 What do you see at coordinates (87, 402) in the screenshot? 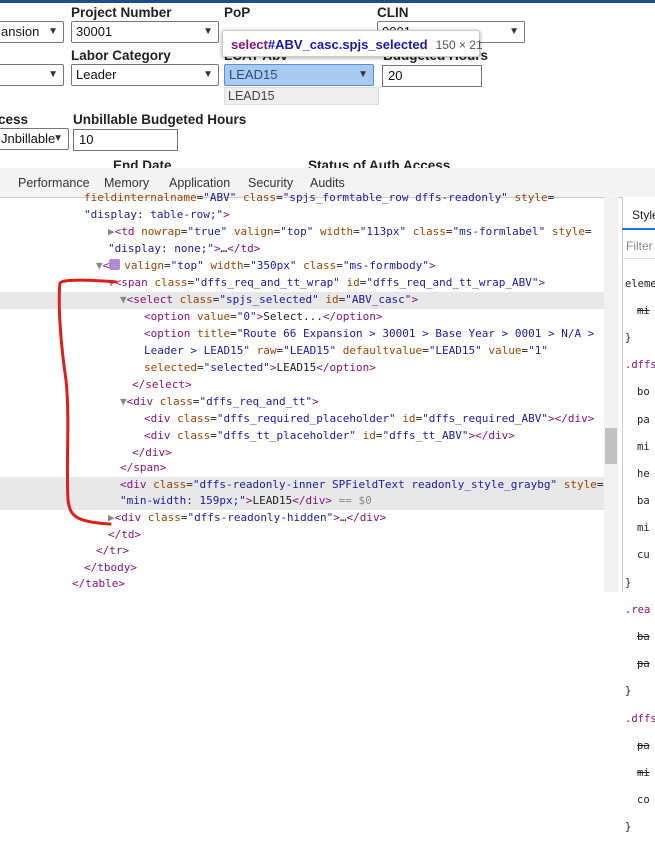
I see `red-annotation-bracket` at bounding box center [87, 402].